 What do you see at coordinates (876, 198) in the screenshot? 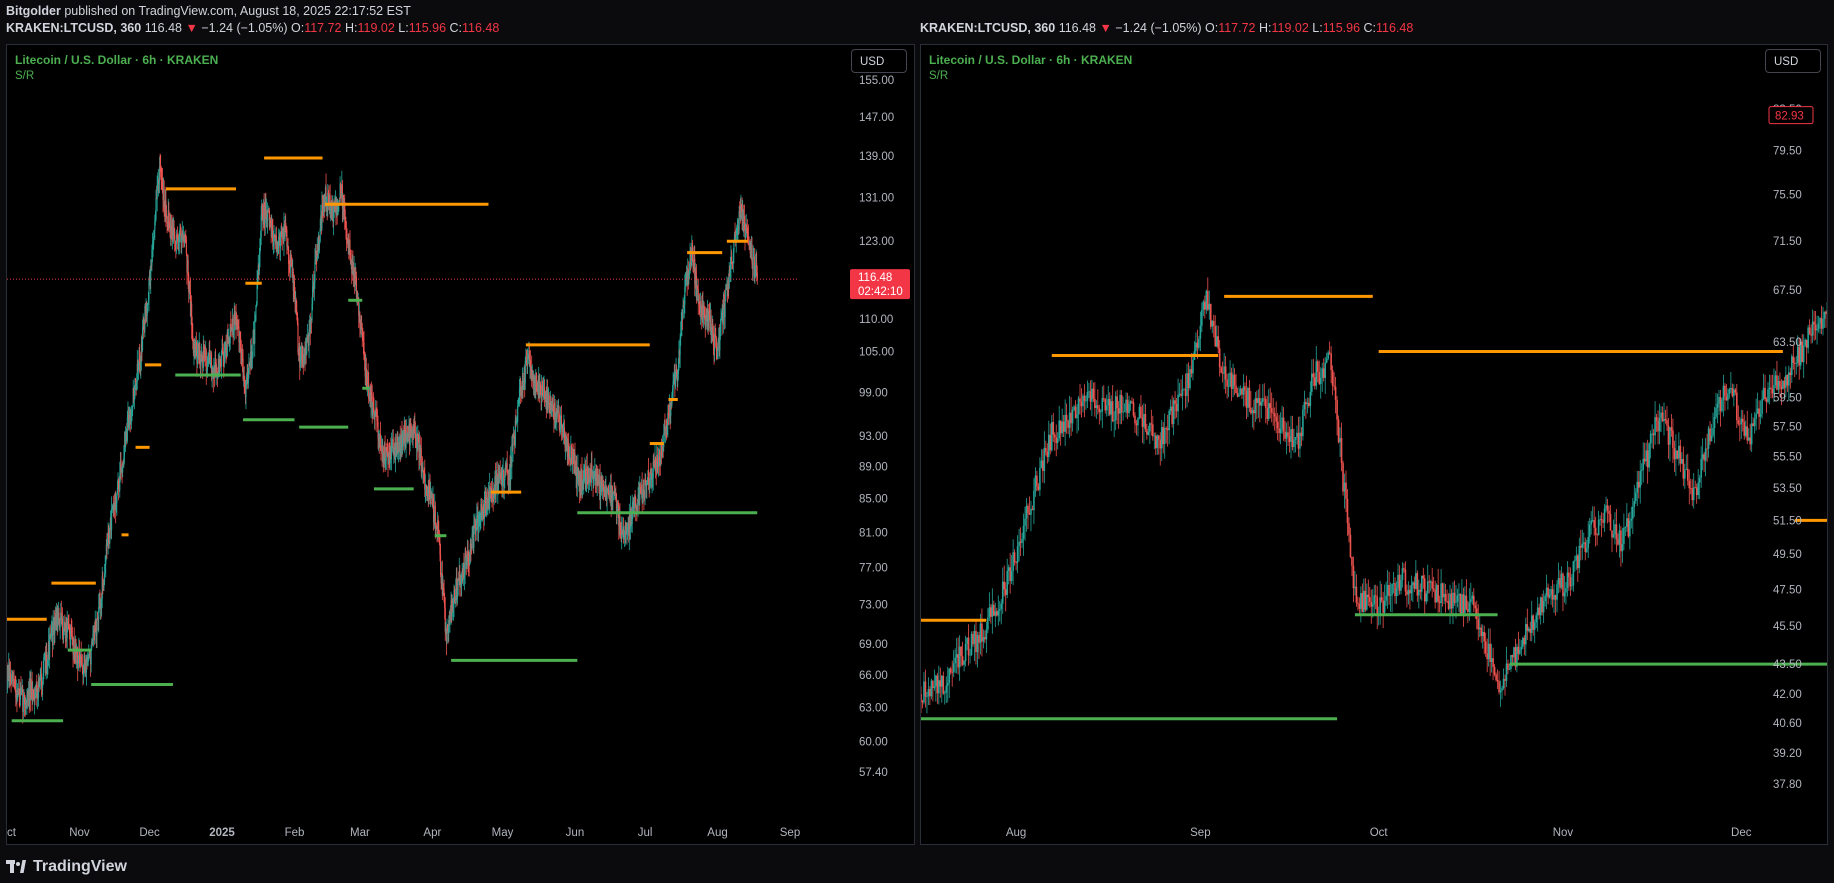
I see `price-tick-label: 131.00` at bounding box center [876, 198].